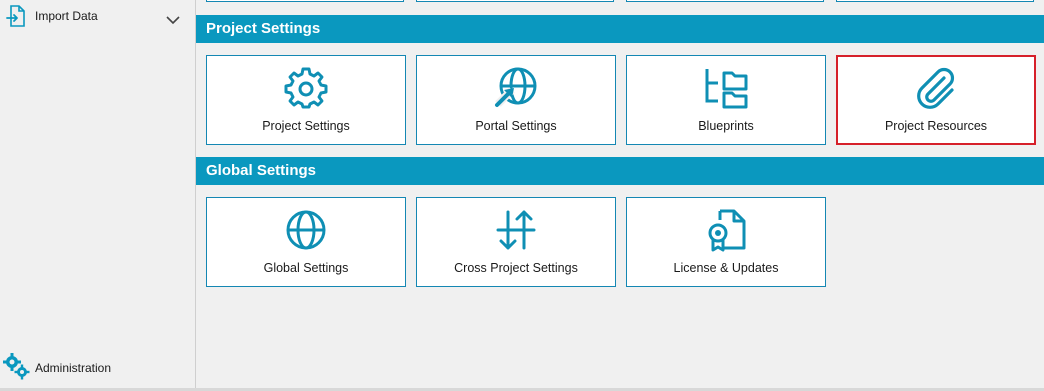  I want to click on tile-label: Blueprints, so click(726, 126).